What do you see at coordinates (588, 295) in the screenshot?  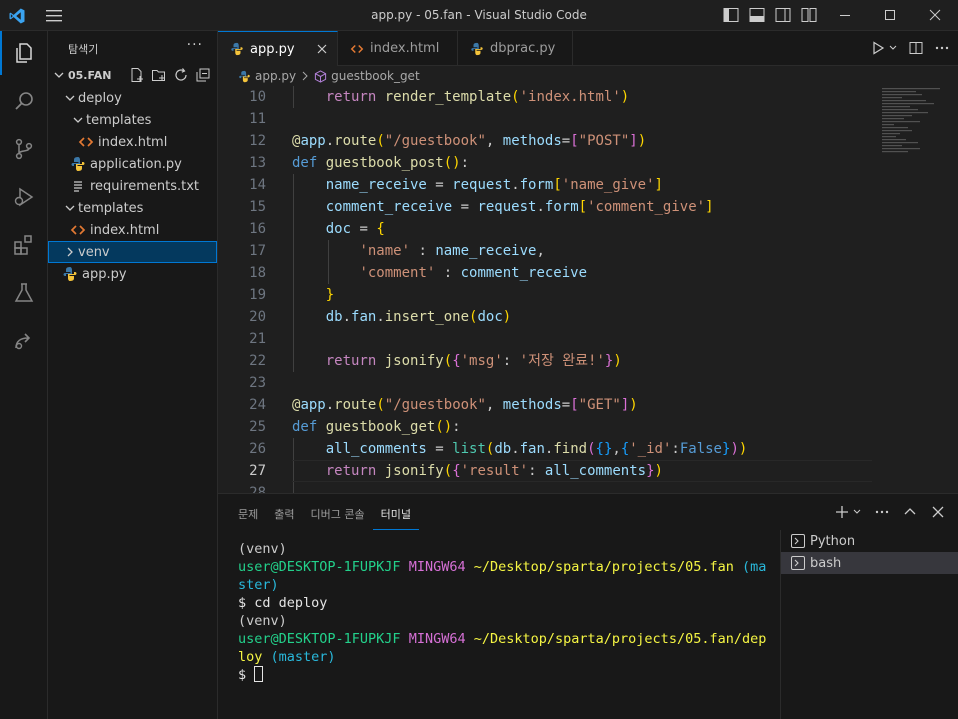 I see `code-line: 19 }` at bounding box center [588, 295].